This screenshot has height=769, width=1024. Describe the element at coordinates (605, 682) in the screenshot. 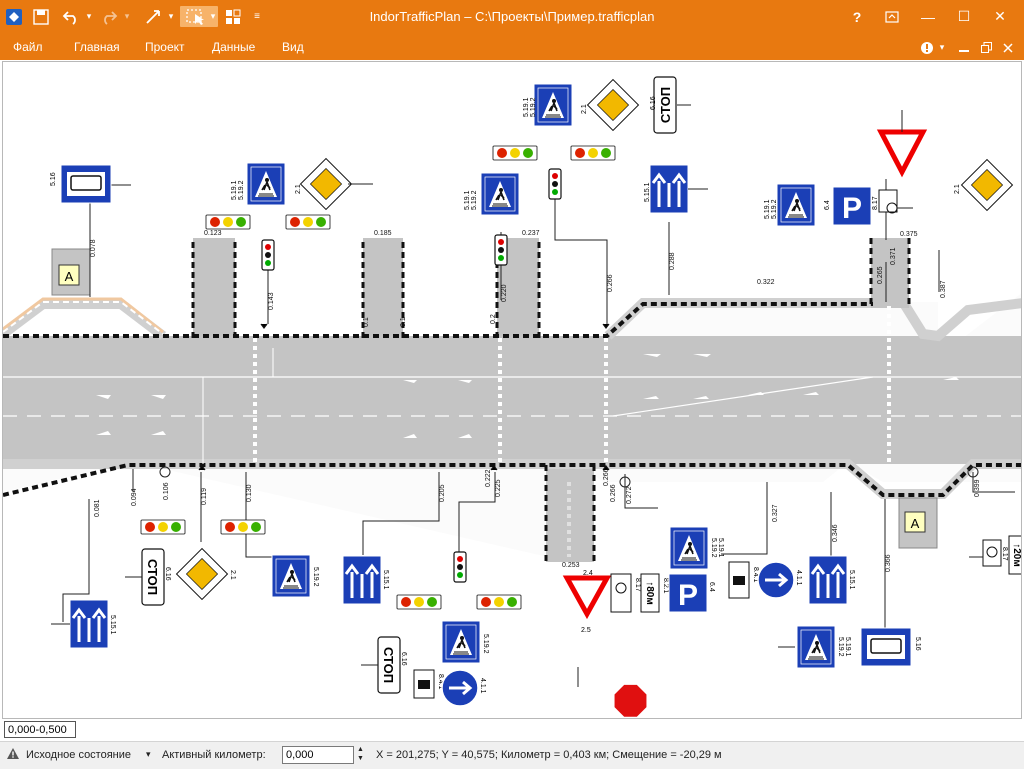

I see `stop-sign: STOP` at that location.